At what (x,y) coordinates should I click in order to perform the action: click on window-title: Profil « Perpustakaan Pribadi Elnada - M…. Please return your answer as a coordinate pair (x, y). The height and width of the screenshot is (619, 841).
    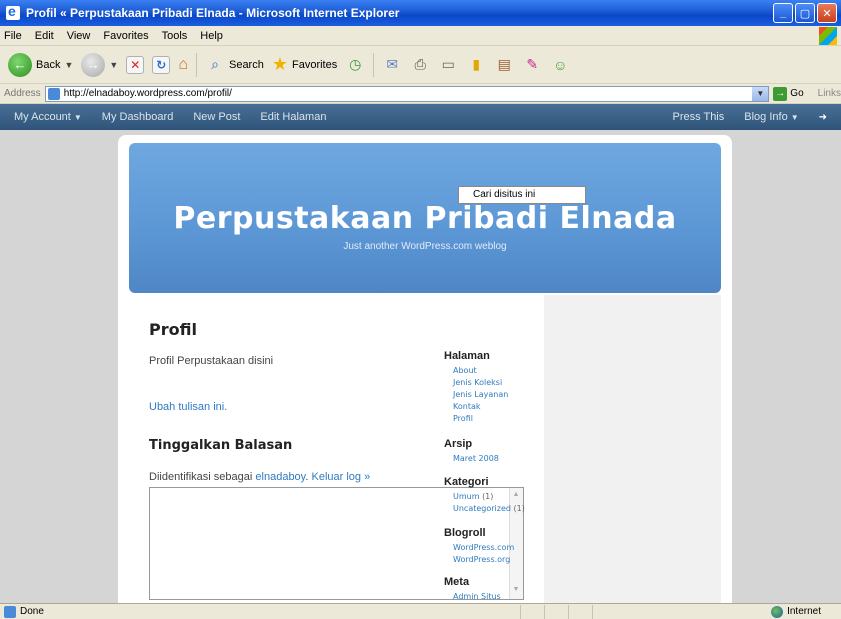
    Looking at the image, I should click on (213, 13).